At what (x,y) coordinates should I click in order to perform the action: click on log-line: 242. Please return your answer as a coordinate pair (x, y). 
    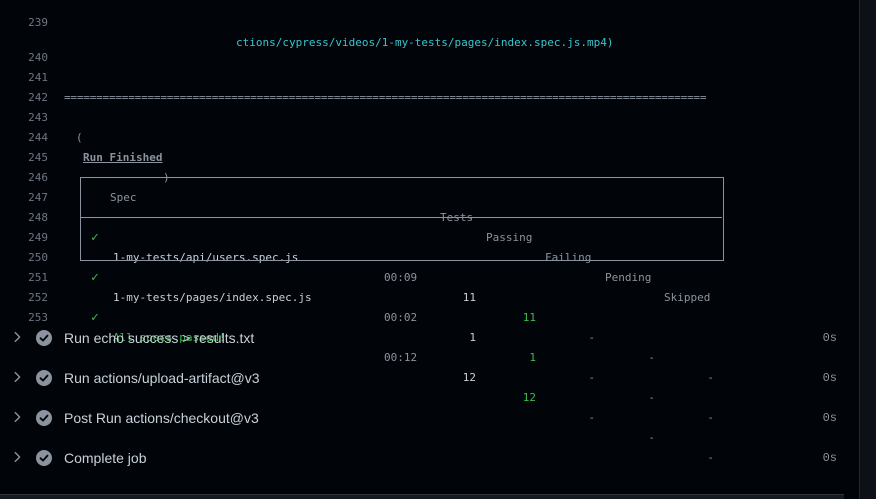
    Looking at the image, I should click on (24, 86).